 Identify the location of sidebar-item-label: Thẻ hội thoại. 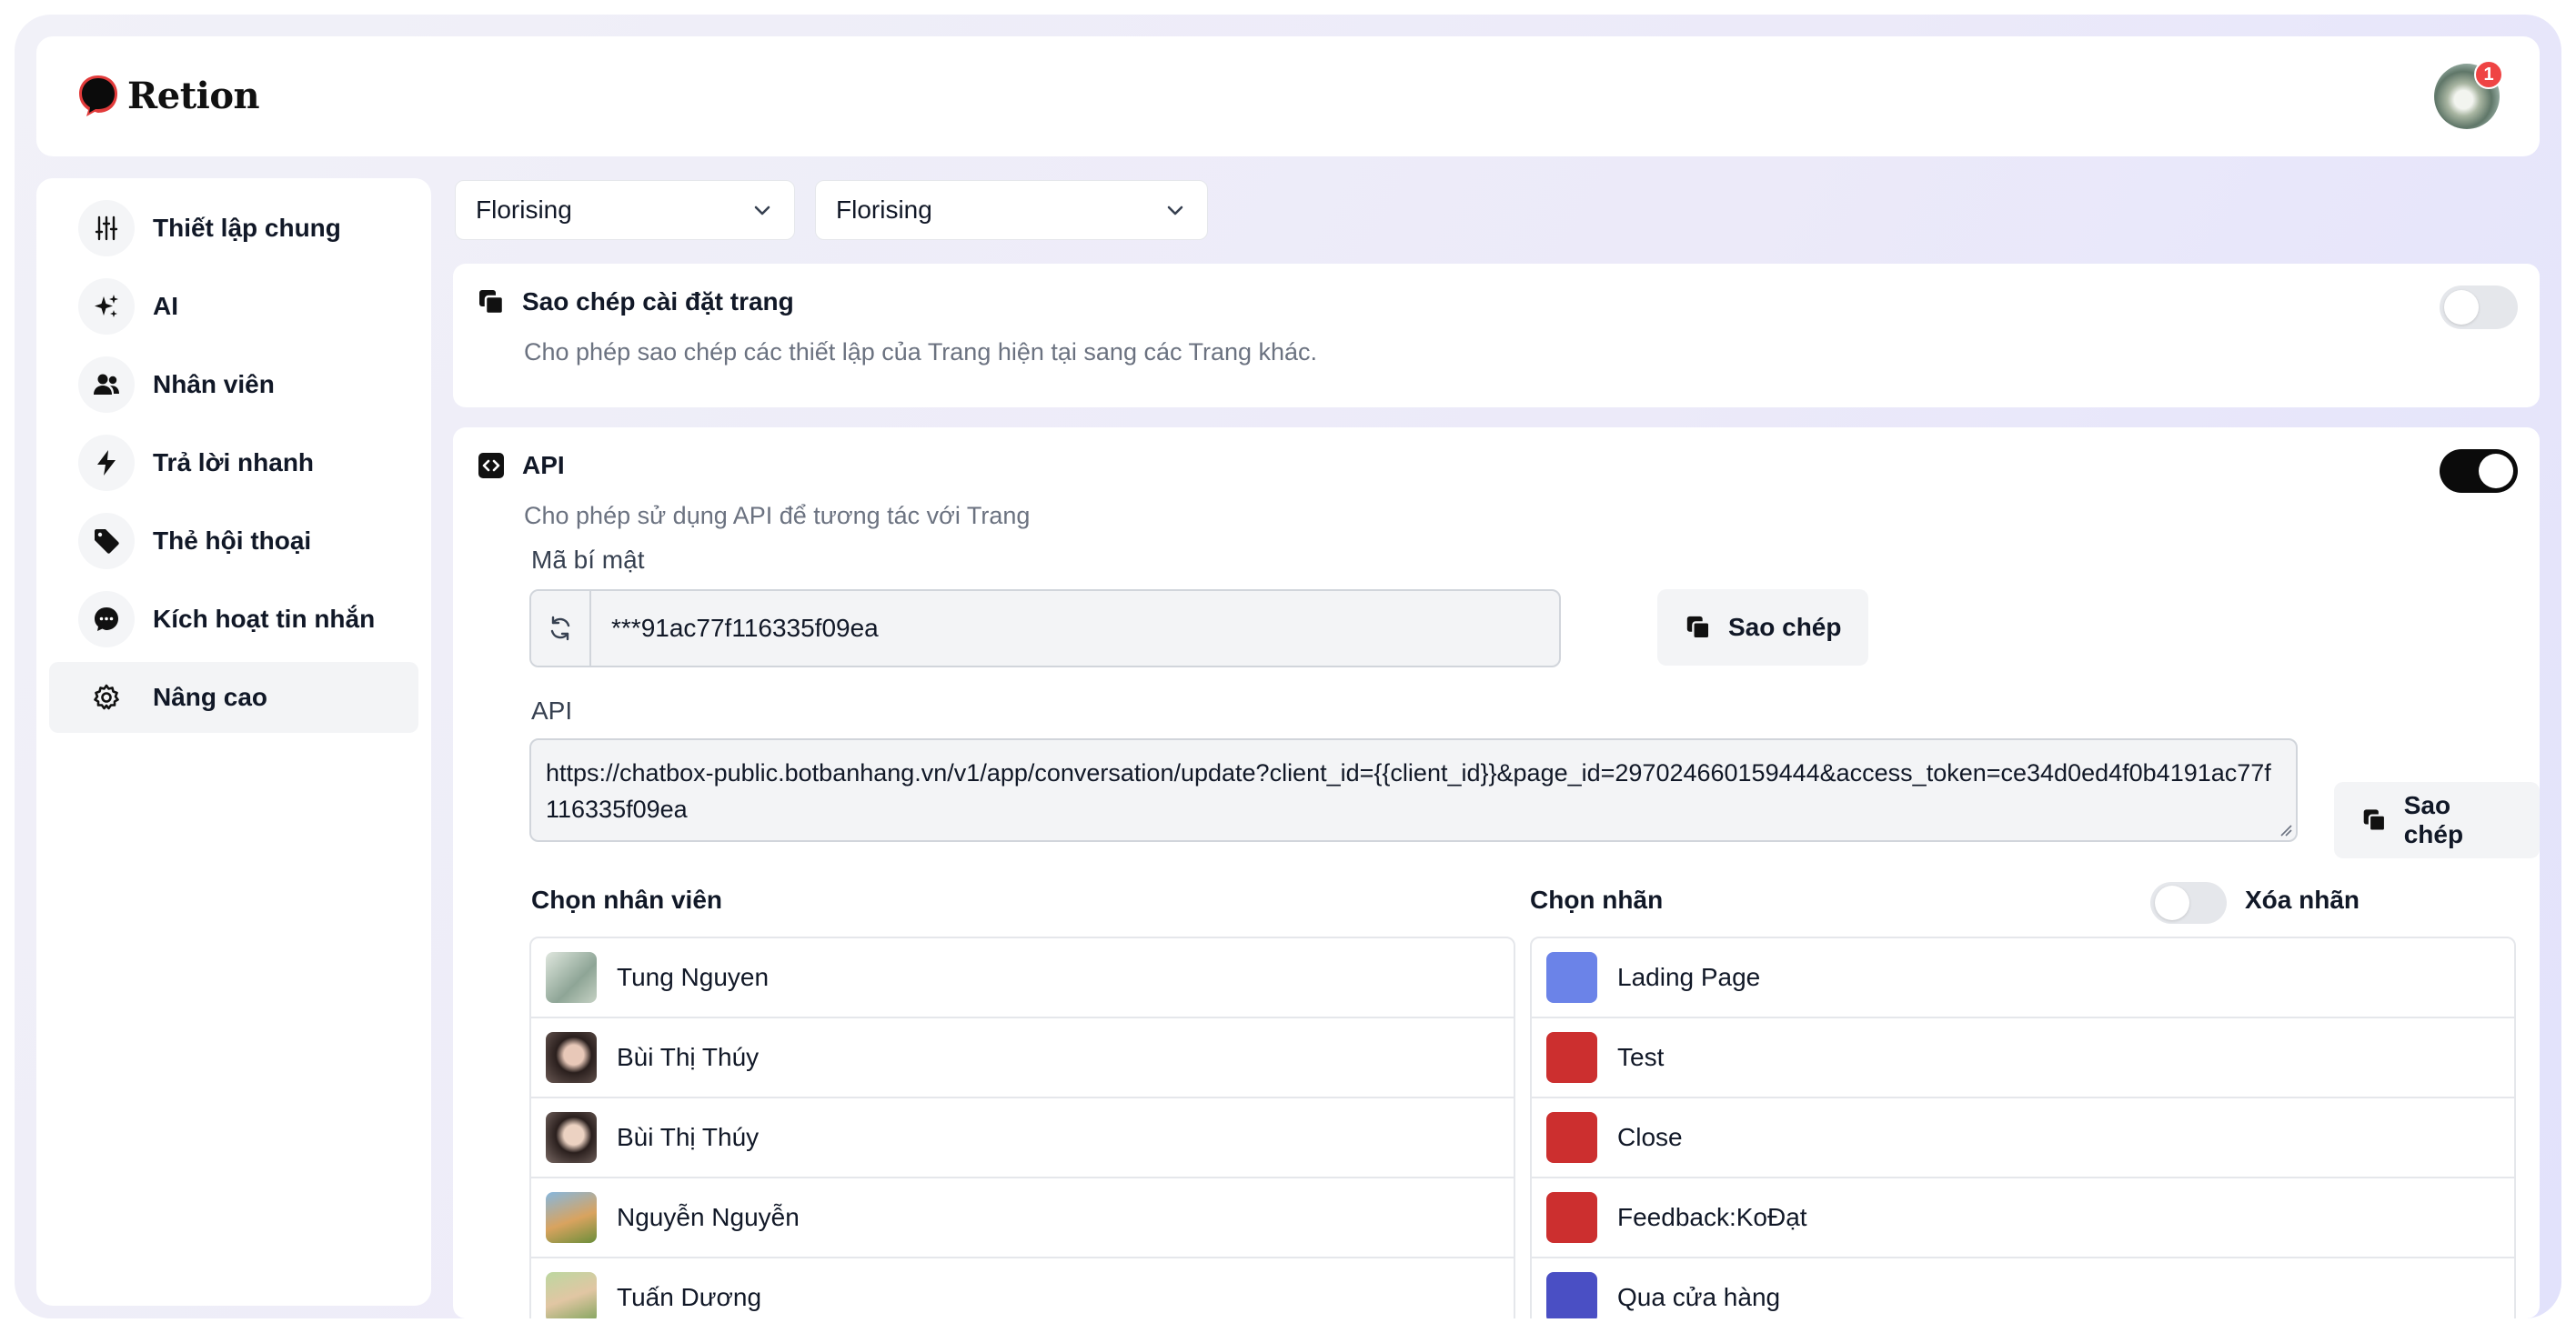
(232, 540).